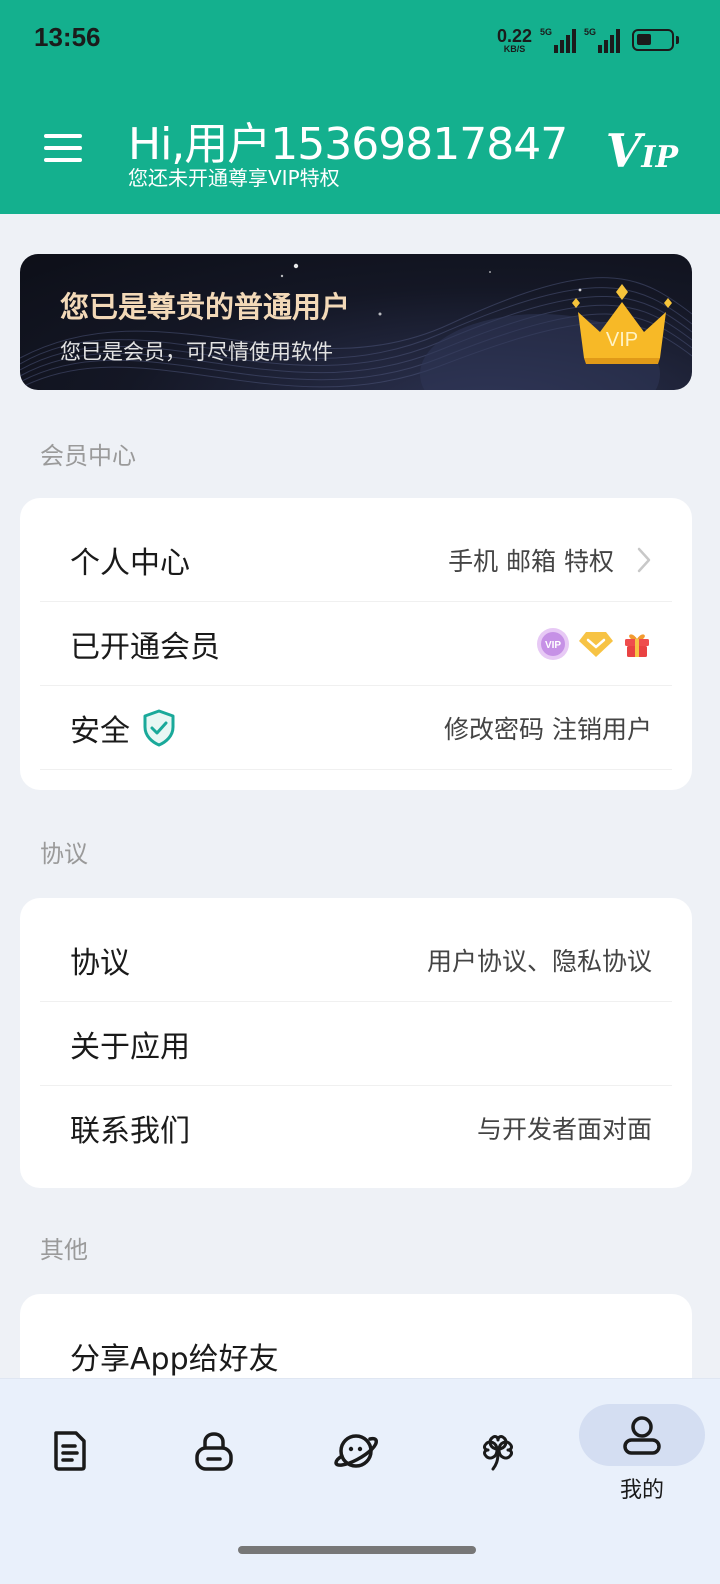 The width and height of the screenshot is (720, 1584). Describe the element at coordinates (564, 1129) in the screenshot. I see `row-value: 与开发者面对面` at that location.